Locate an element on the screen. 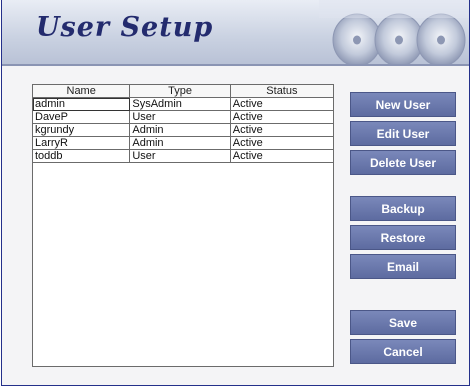  table-row: LarryR Admin Active is located at coordinates (183, 143).